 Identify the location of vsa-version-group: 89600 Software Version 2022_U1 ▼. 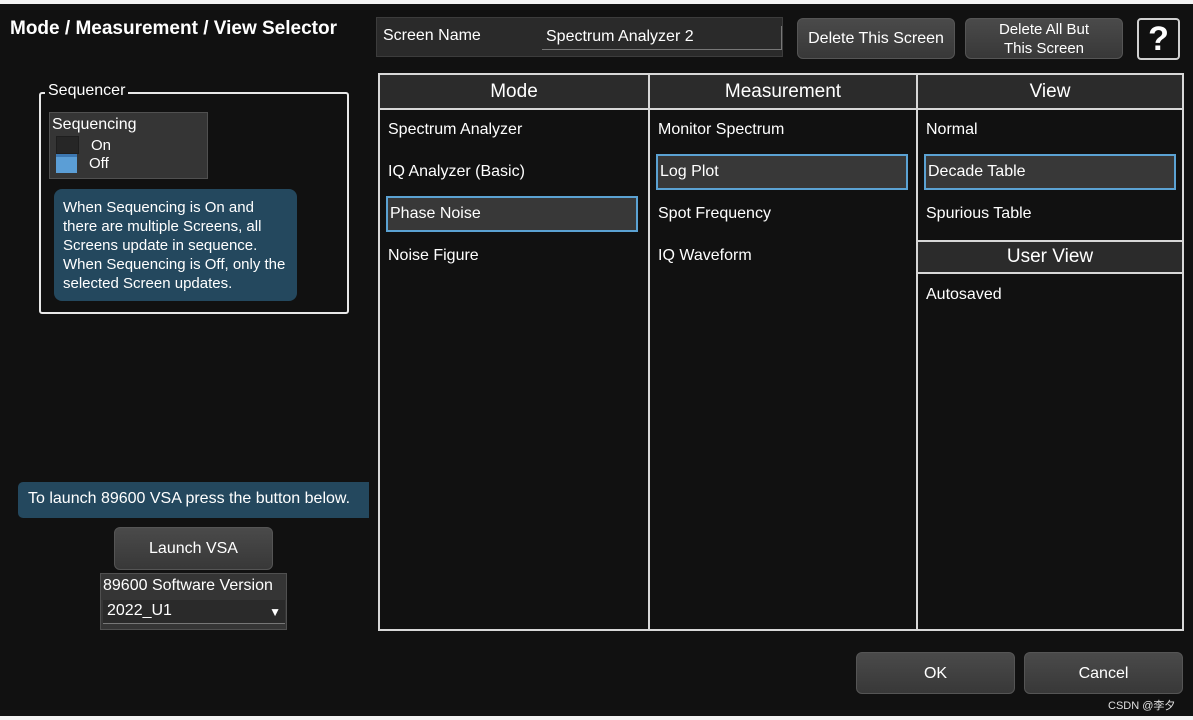
(193, 601).